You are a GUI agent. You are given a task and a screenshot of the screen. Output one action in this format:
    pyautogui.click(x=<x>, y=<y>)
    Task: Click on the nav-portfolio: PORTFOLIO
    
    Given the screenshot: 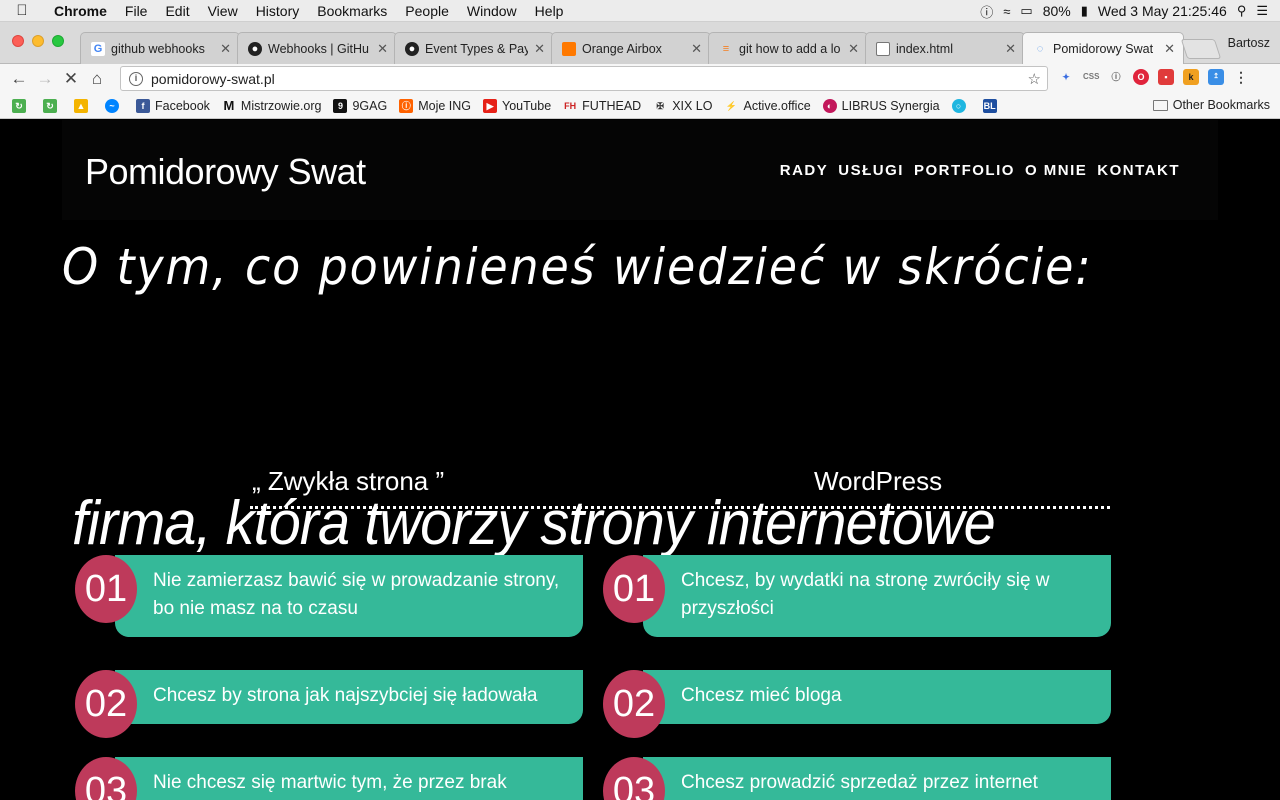 What is the action you would take?
    pyautogui.click(x=964, y=170)
    